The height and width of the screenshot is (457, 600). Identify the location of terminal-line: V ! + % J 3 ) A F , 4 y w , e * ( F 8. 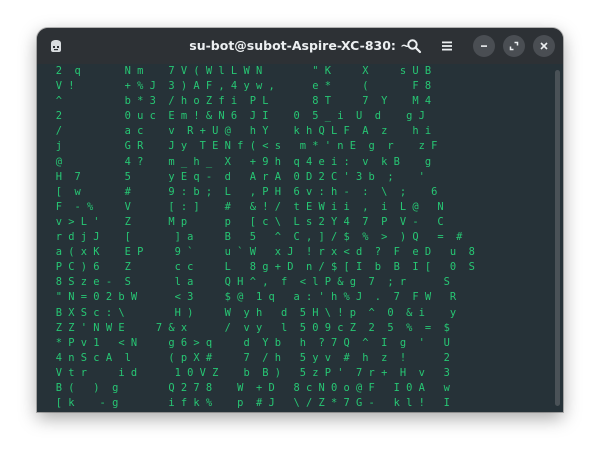
(234, 86).